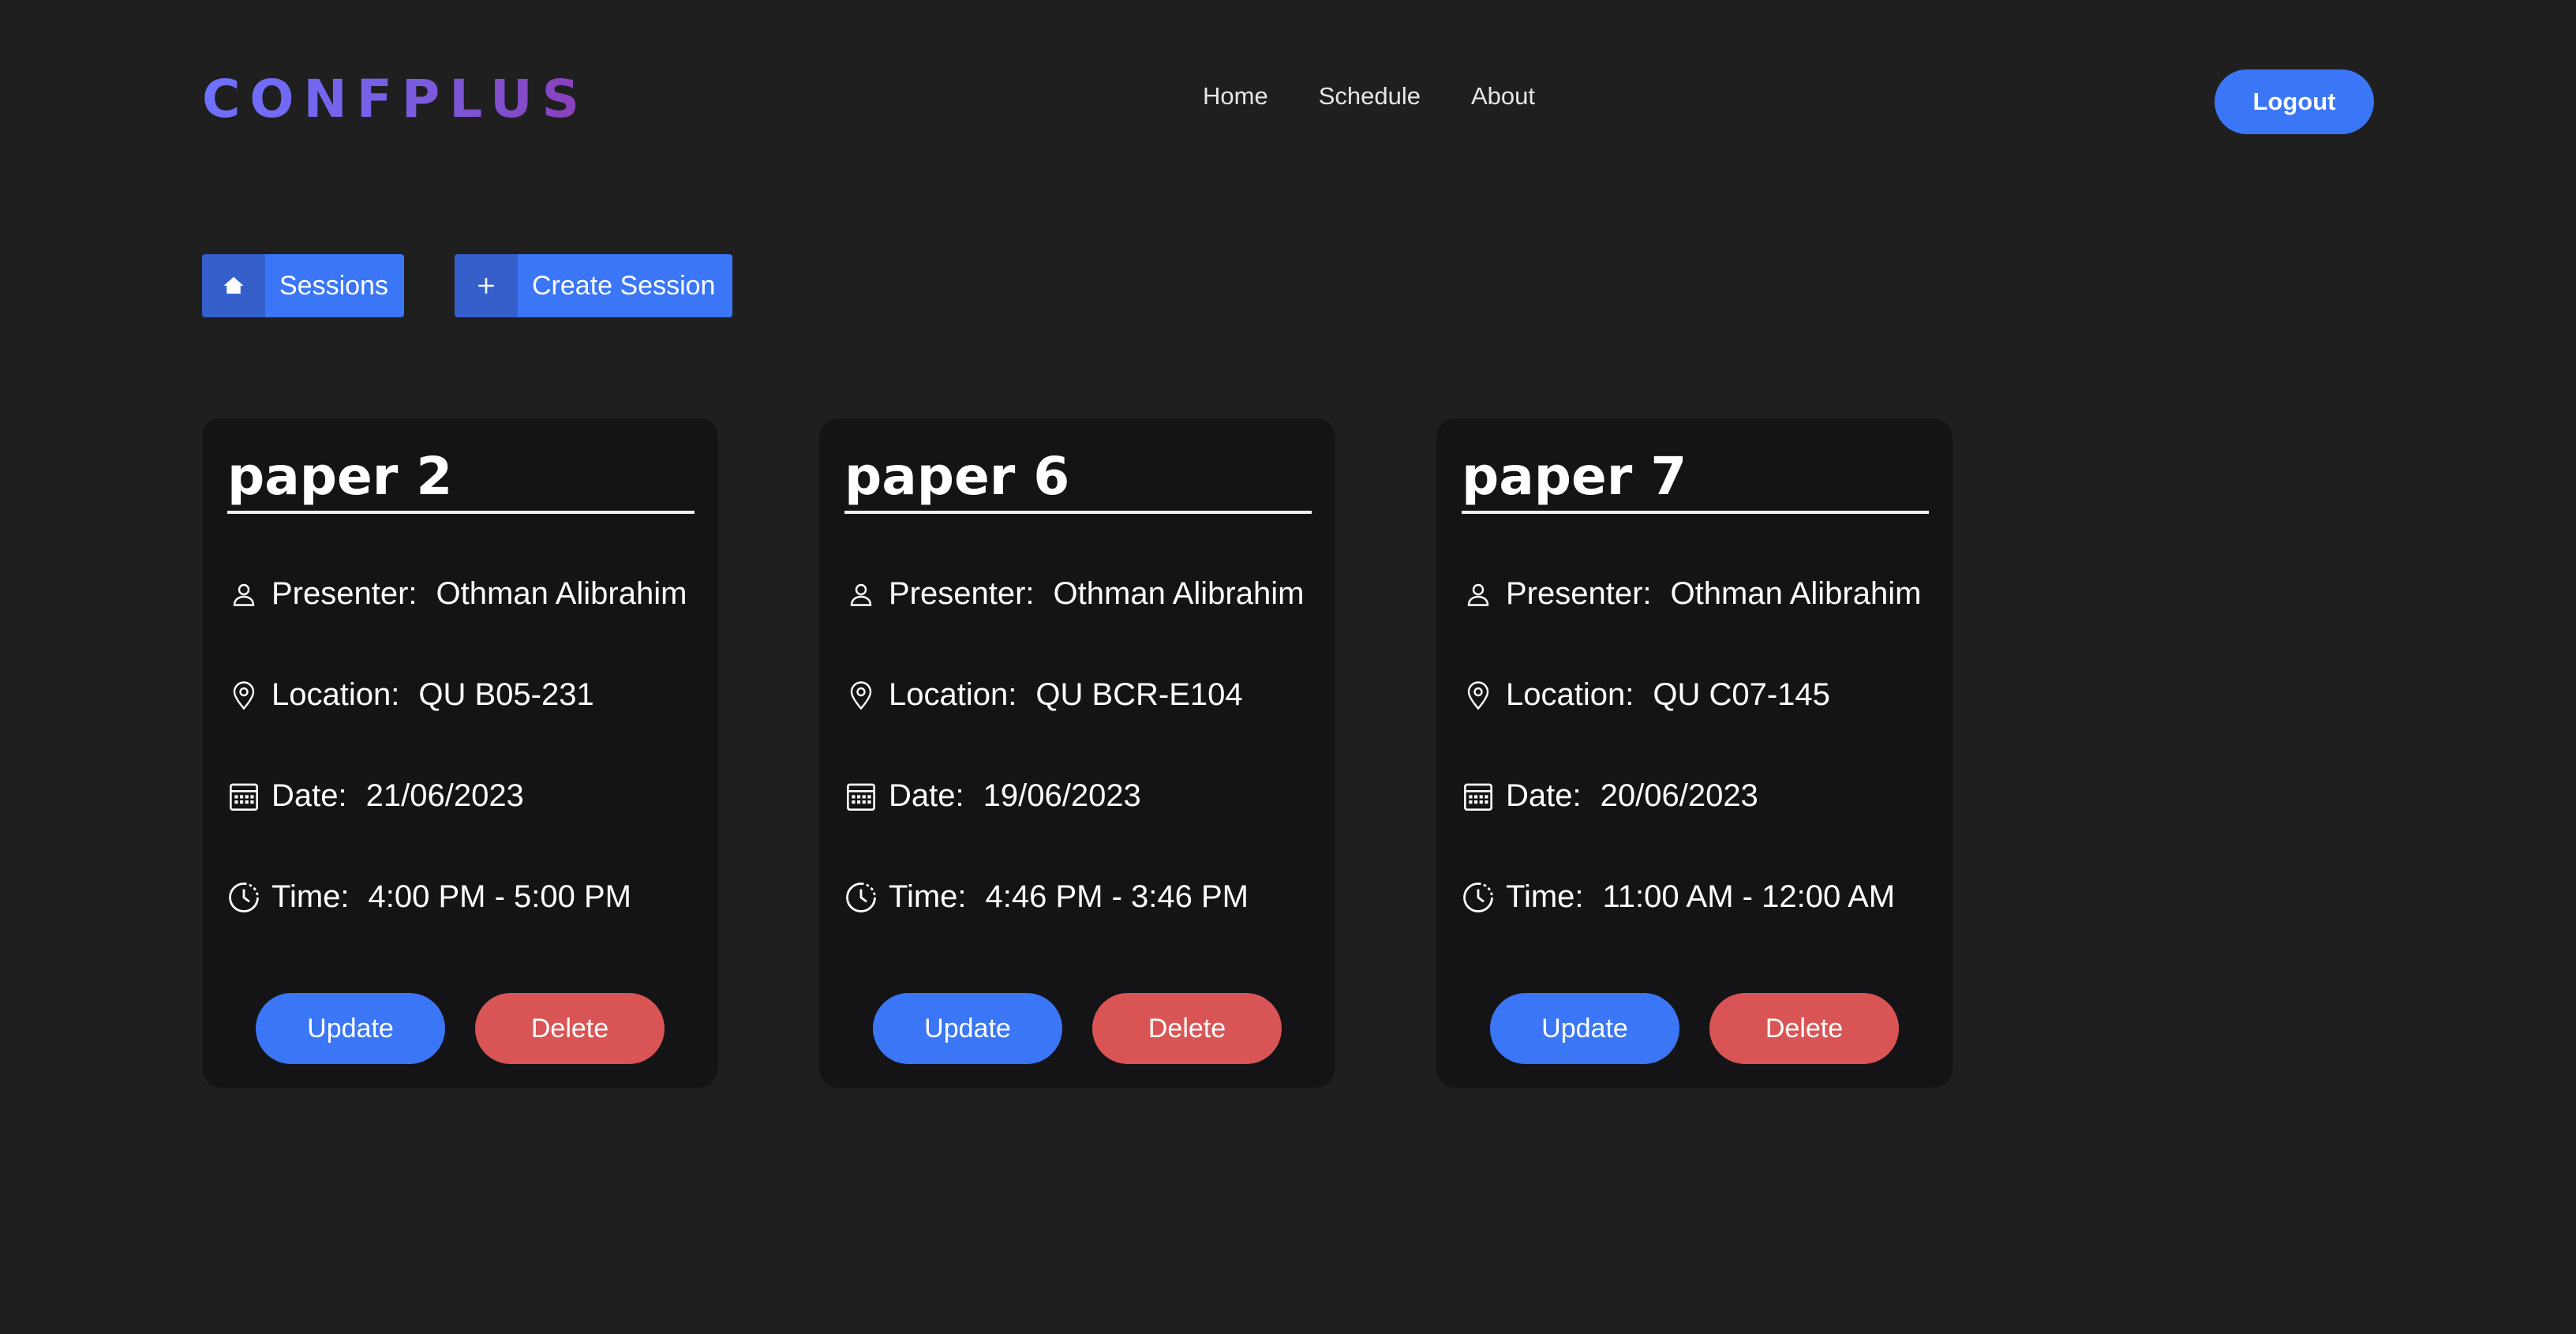 The height and width of the screenshot is (1334, 2576). Describe the element at coordinates (1741, 694) in the screenshot. I see `location-value: QU C07-145` at that location.